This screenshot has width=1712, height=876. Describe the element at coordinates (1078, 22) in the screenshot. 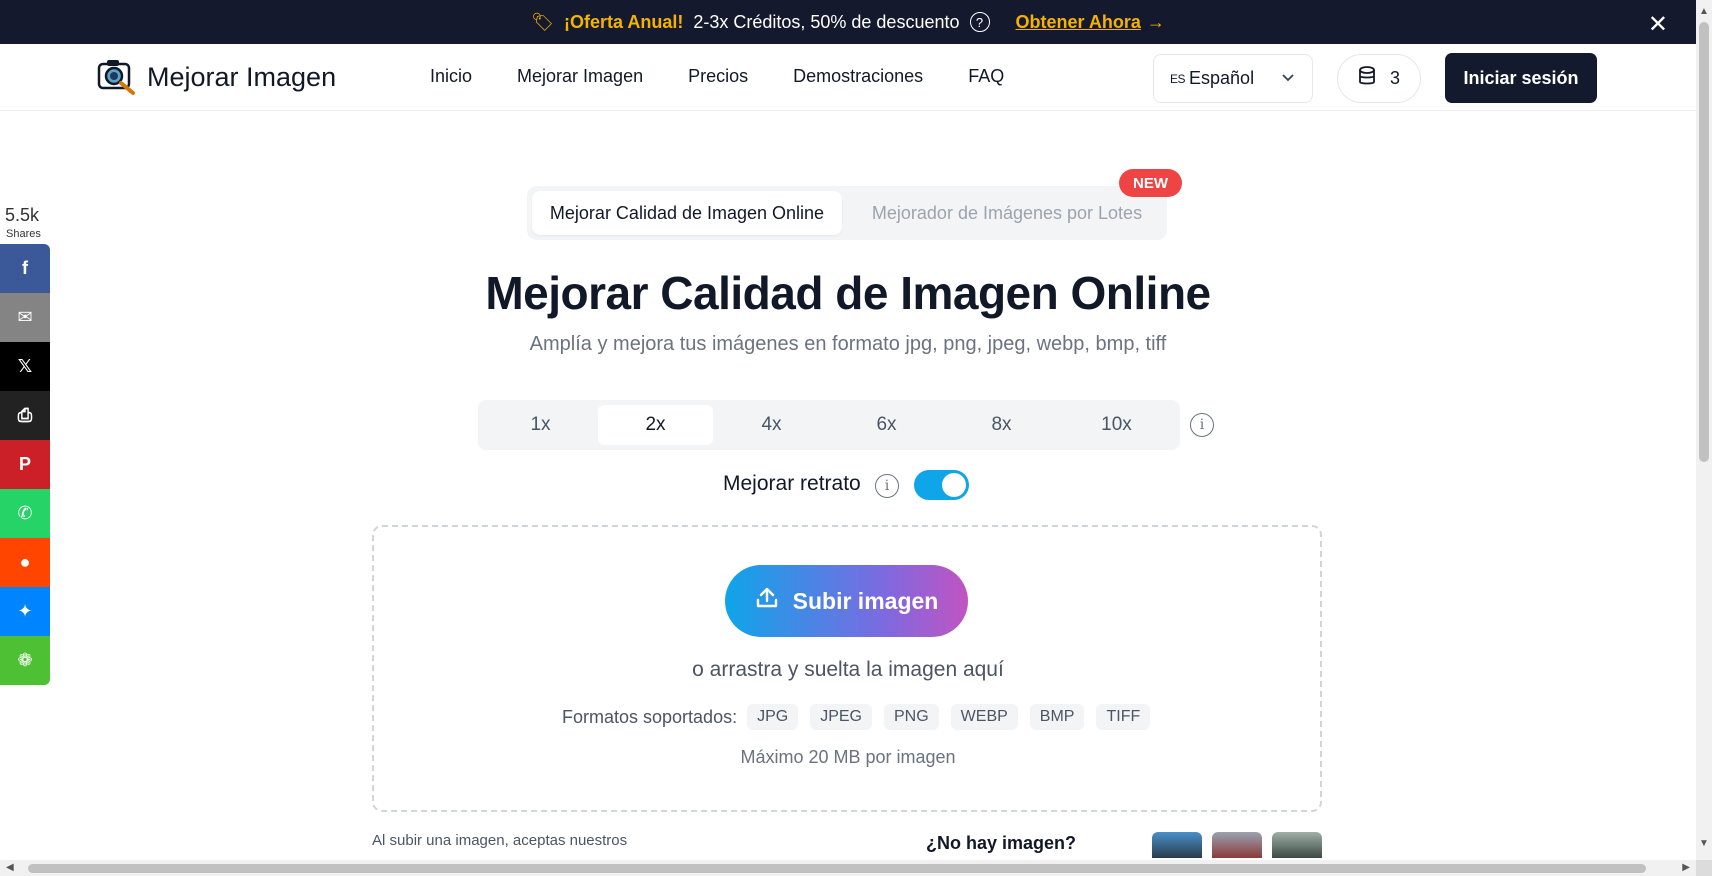

I see `promo-cta-link: Obtener Ahora` at that location.